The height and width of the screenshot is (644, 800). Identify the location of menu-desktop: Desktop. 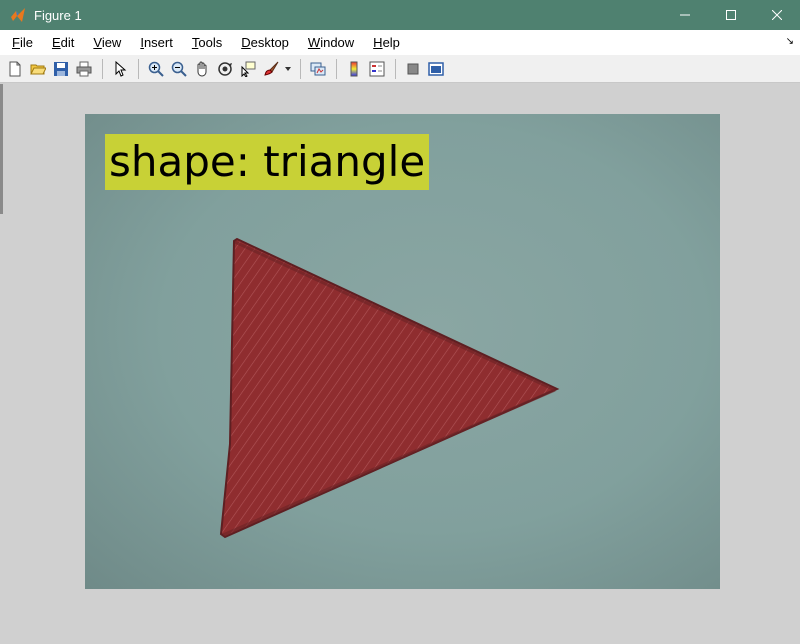
(263, 42).